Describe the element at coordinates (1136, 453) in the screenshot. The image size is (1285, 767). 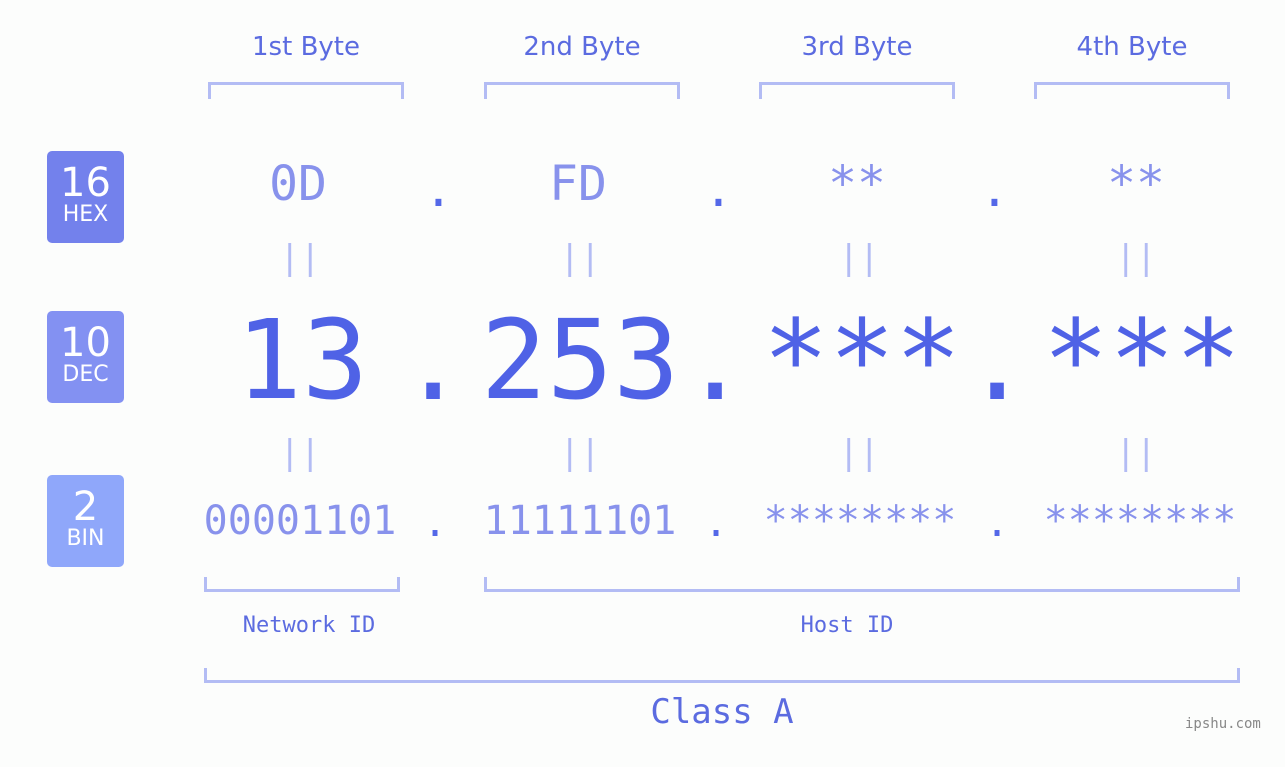
I see `equals-dec-bin-4: ||` at that location.